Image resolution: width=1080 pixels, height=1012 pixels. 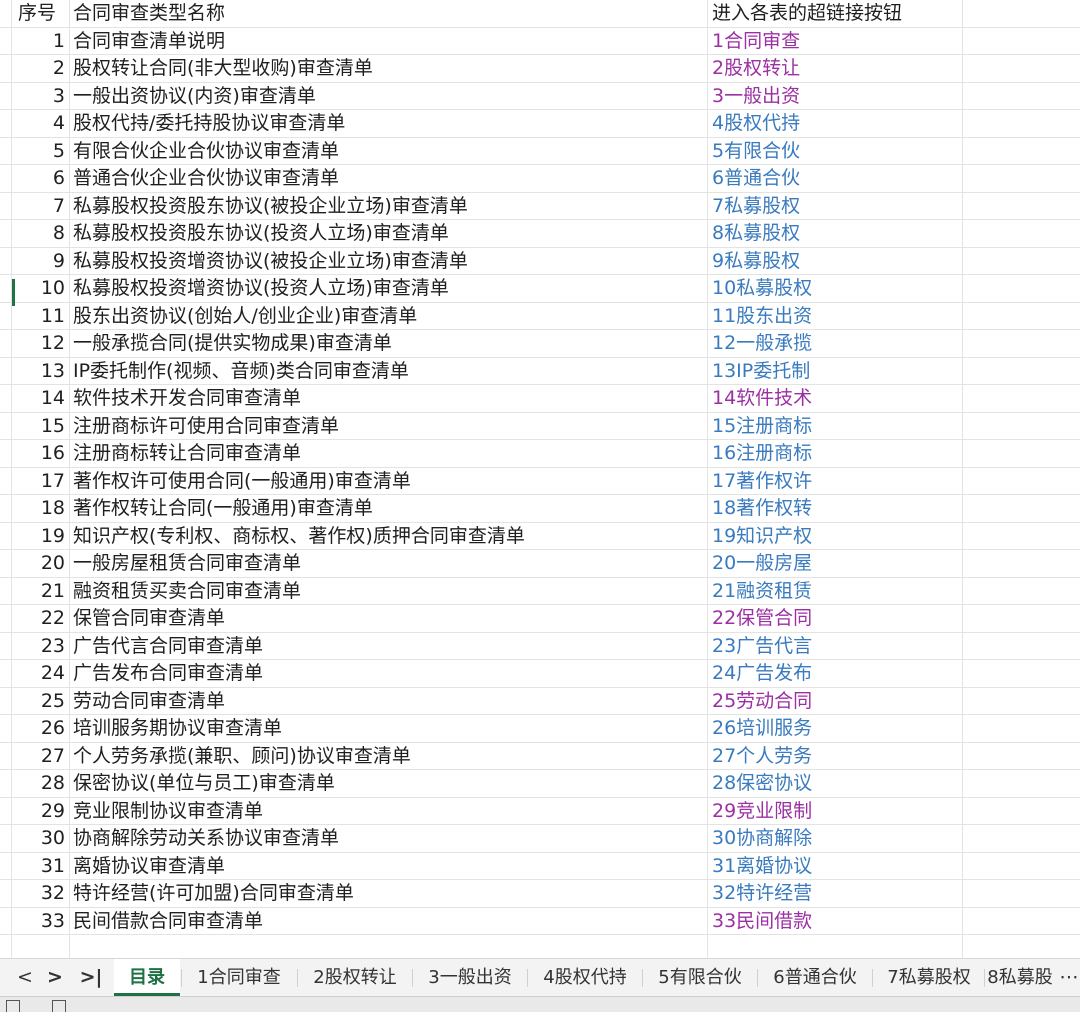 What do you see at coordinates (41, 150) in the screenshot?
I see `row-number-cell: 5` at bounding box center [41, 150].